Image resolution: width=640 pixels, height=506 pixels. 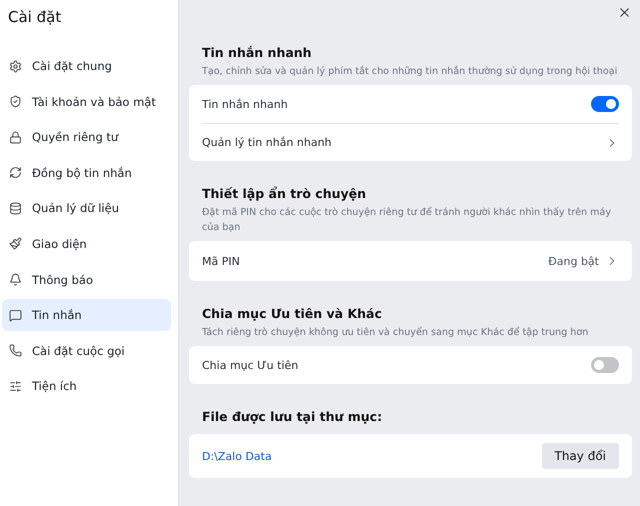 What do you see at coordinates (15, 315) in the screenshot?
I see `message-icon` at bounding box center [15, 315].